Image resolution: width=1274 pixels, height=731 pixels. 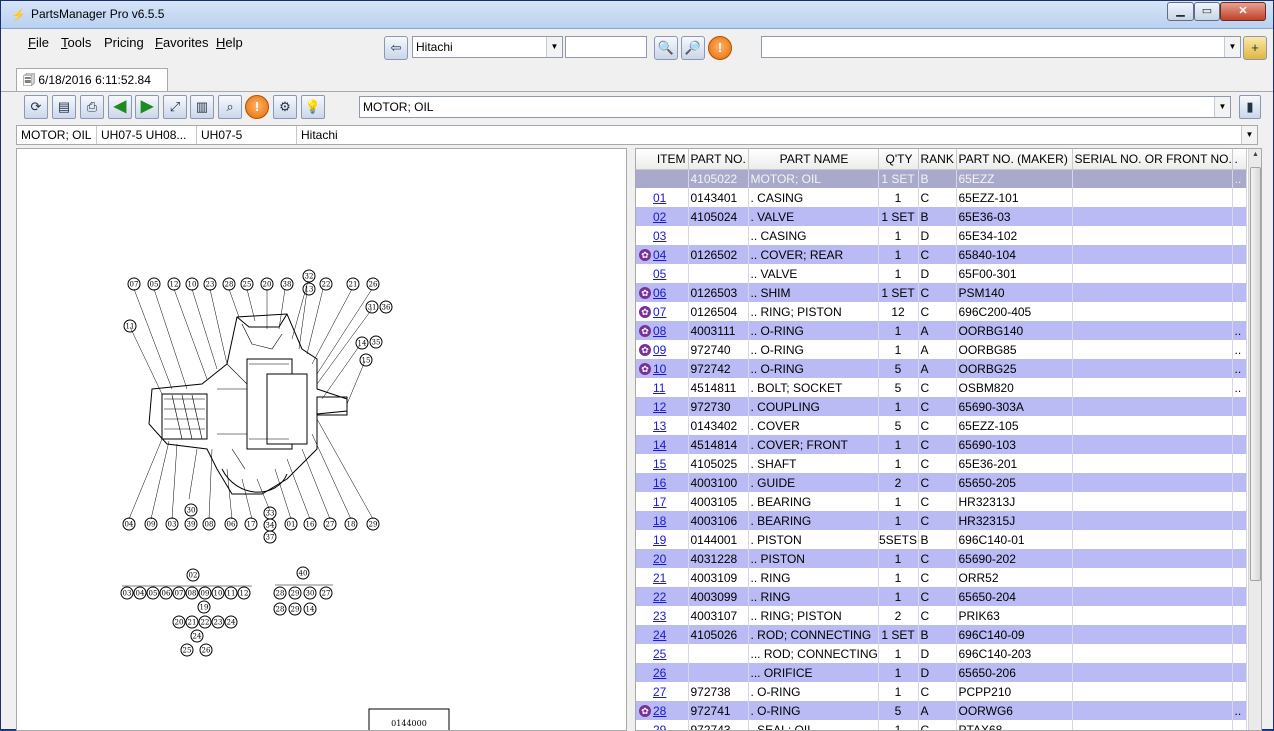 I want to click on item-link: 24, so click(x=659, y=635).